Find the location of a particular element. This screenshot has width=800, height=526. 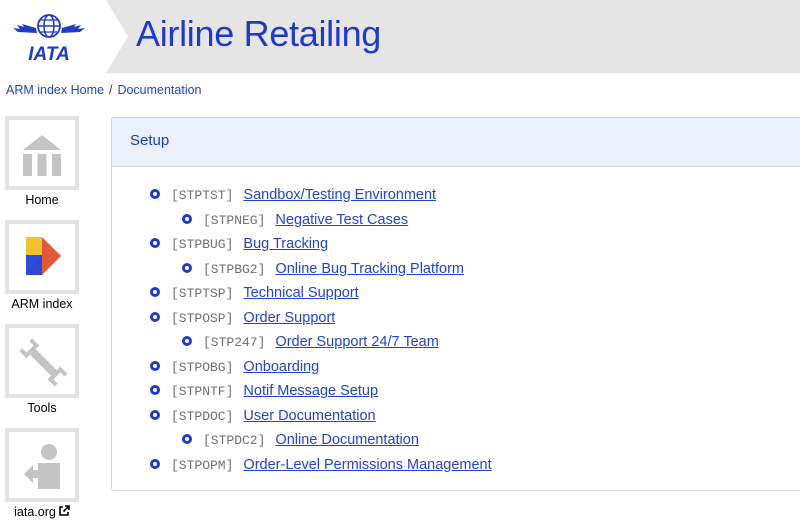

tools-tile is located at coordinates (42, 361).